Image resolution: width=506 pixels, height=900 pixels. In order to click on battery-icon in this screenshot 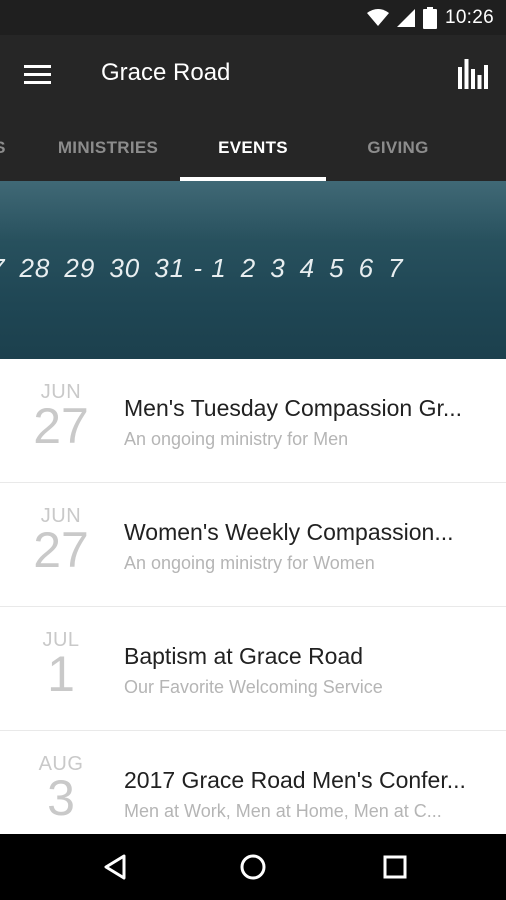, I will do `click(429, 18)`.